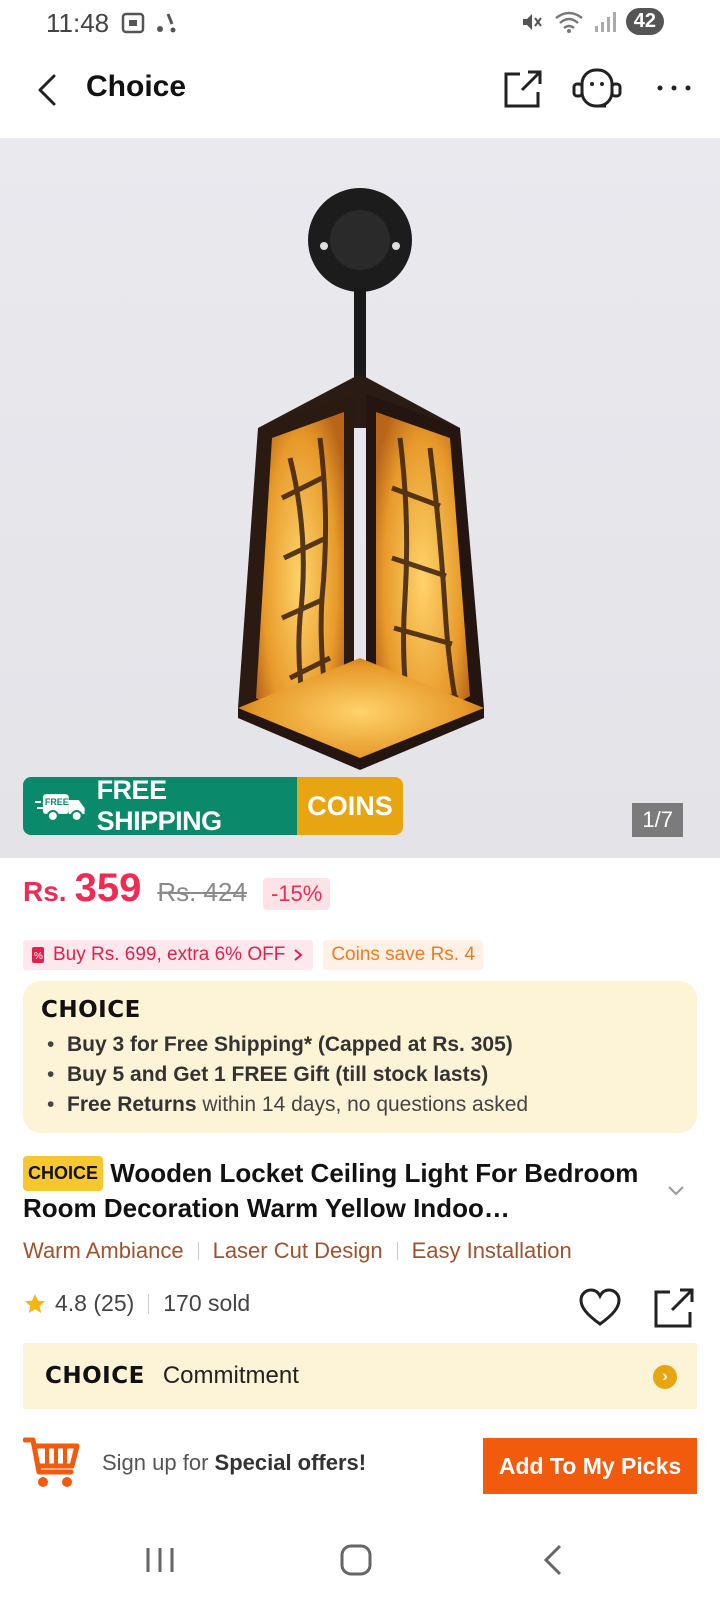 The width and height of the screenshot is (720, 1600). Describe the element at coordinates (360, 1376) in the screenshot. I see `choice-commitment: CHOICE Commitment ›` at that location.